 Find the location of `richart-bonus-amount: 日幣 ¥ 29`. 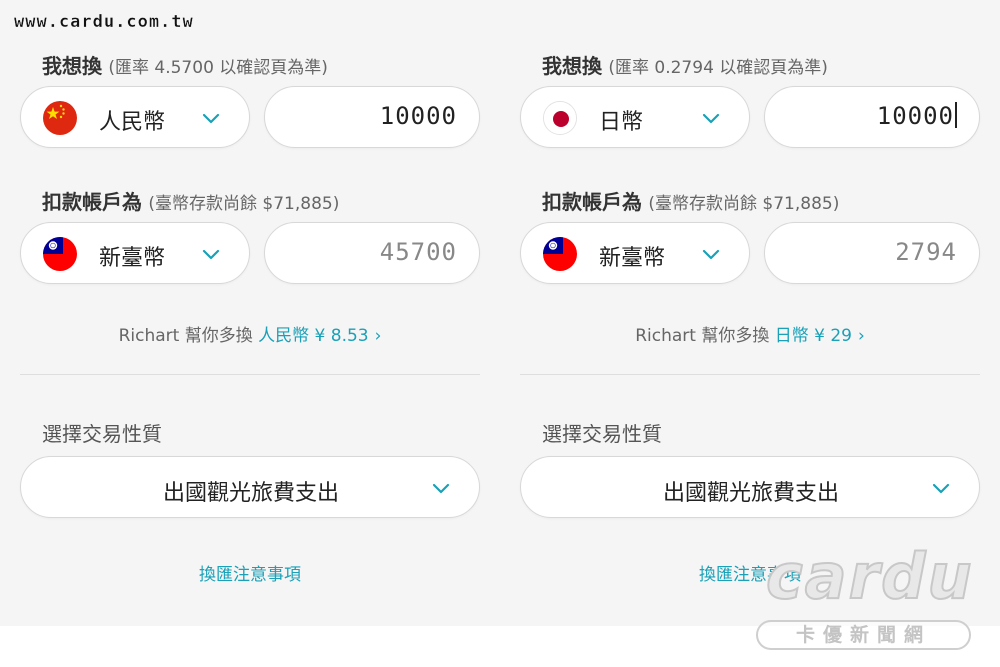

richart-bonus-amount: 日幣 ¥ 29 is located at coordinates (813, 336).